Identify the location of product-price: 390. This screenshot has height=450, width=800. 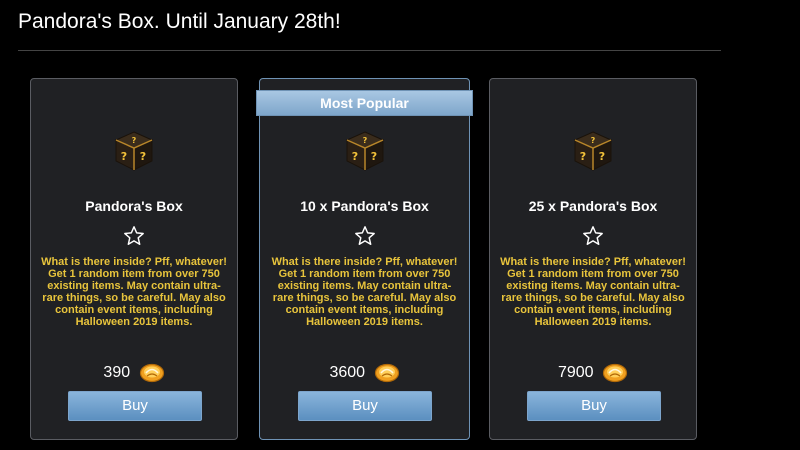
(134, 373).